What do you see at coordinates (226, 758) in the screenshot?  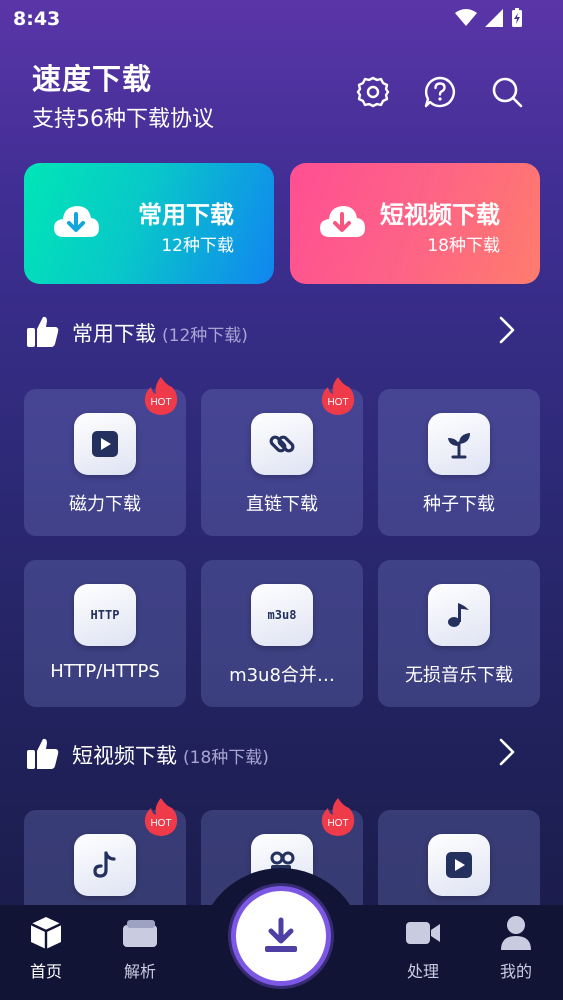 I see `section-count: (18种下载)` at bounding box center [226, 758].